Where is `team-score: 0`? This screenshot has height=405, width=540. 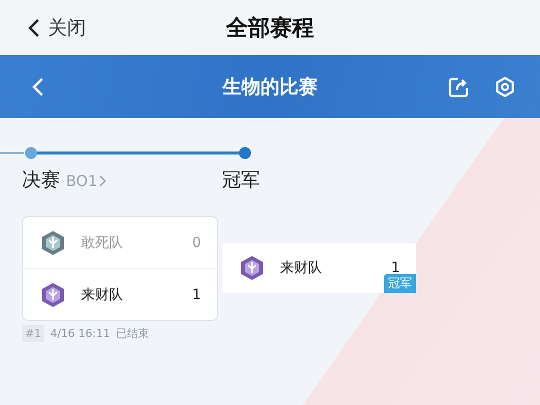
team-score: 0 is located at coordinates (196, 242).